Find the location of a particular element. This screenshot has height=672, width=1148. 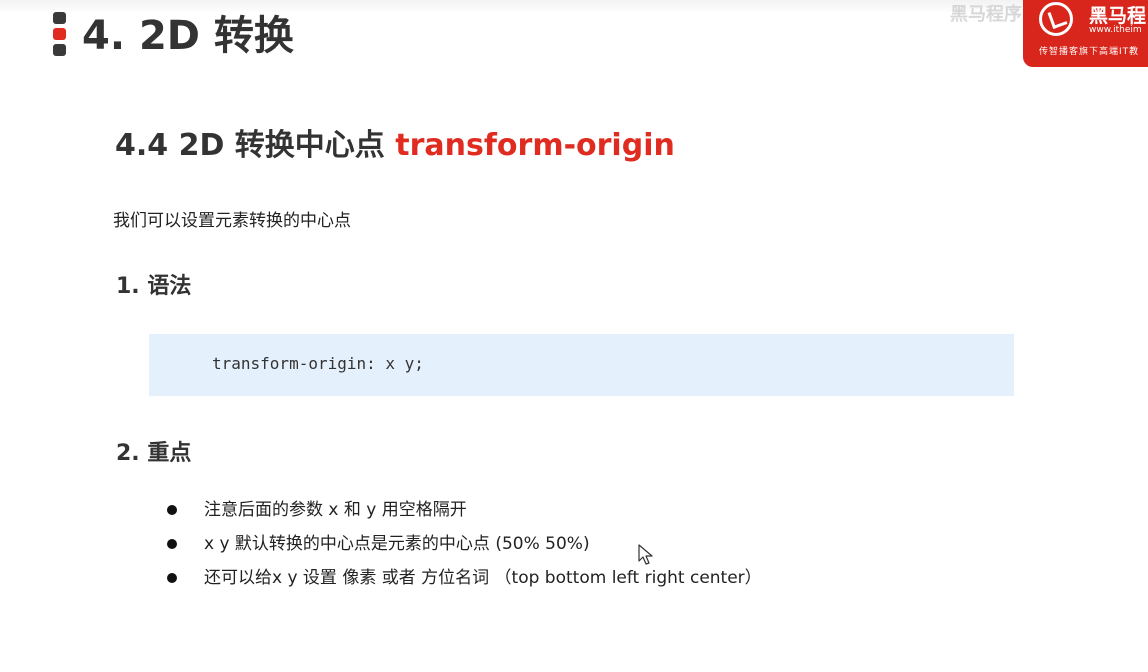

syntax-heading: 1. 语法 is located at coordinates (154, 286).